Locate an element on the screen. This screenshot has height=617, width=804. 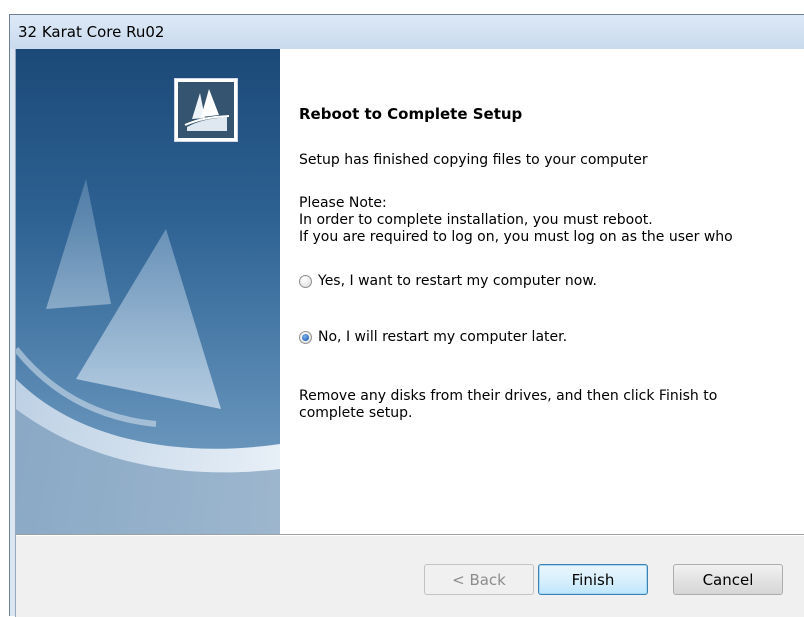
restart-later-label: No, I will restart my computer later. is located at coordinates (442, 337).